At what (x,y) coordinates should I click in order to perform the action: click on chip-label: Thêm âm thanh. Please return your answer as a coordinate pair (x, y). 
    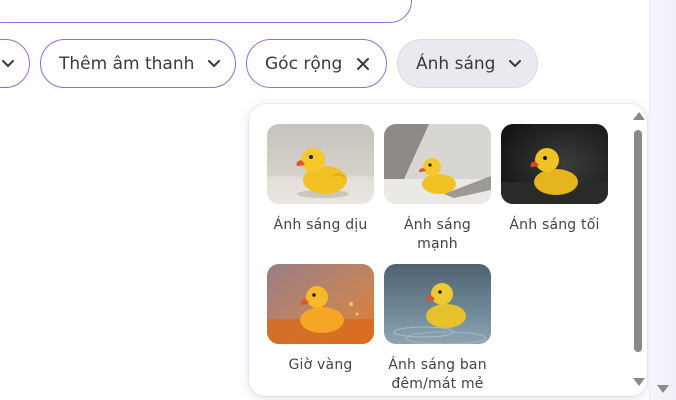
    Looking at the image, I should click on (127, 63).